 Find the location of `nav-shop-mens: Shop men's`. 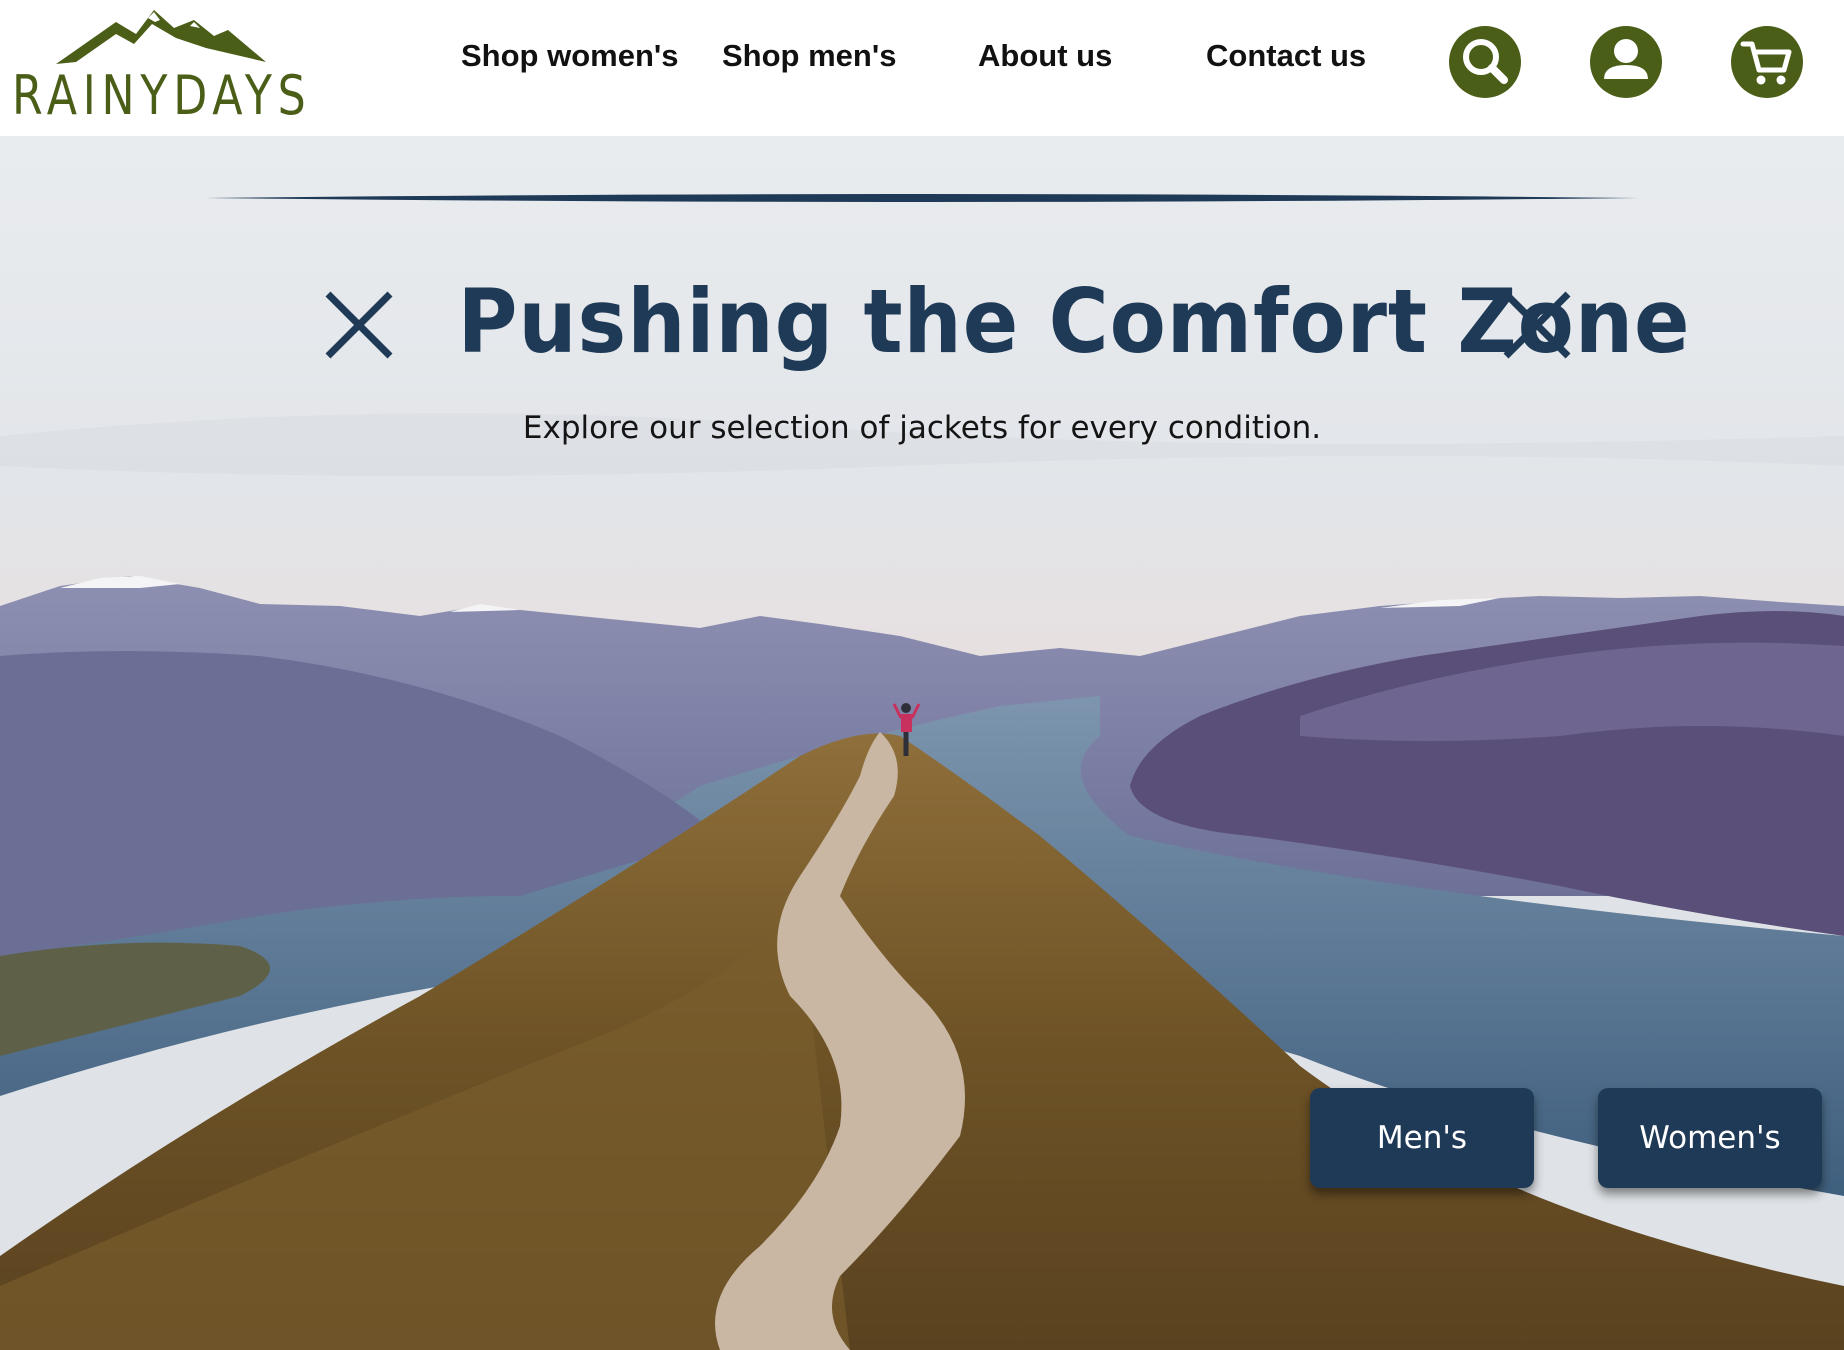

nav-shop-mens: Shop men's is located at coordinates (809, 56).